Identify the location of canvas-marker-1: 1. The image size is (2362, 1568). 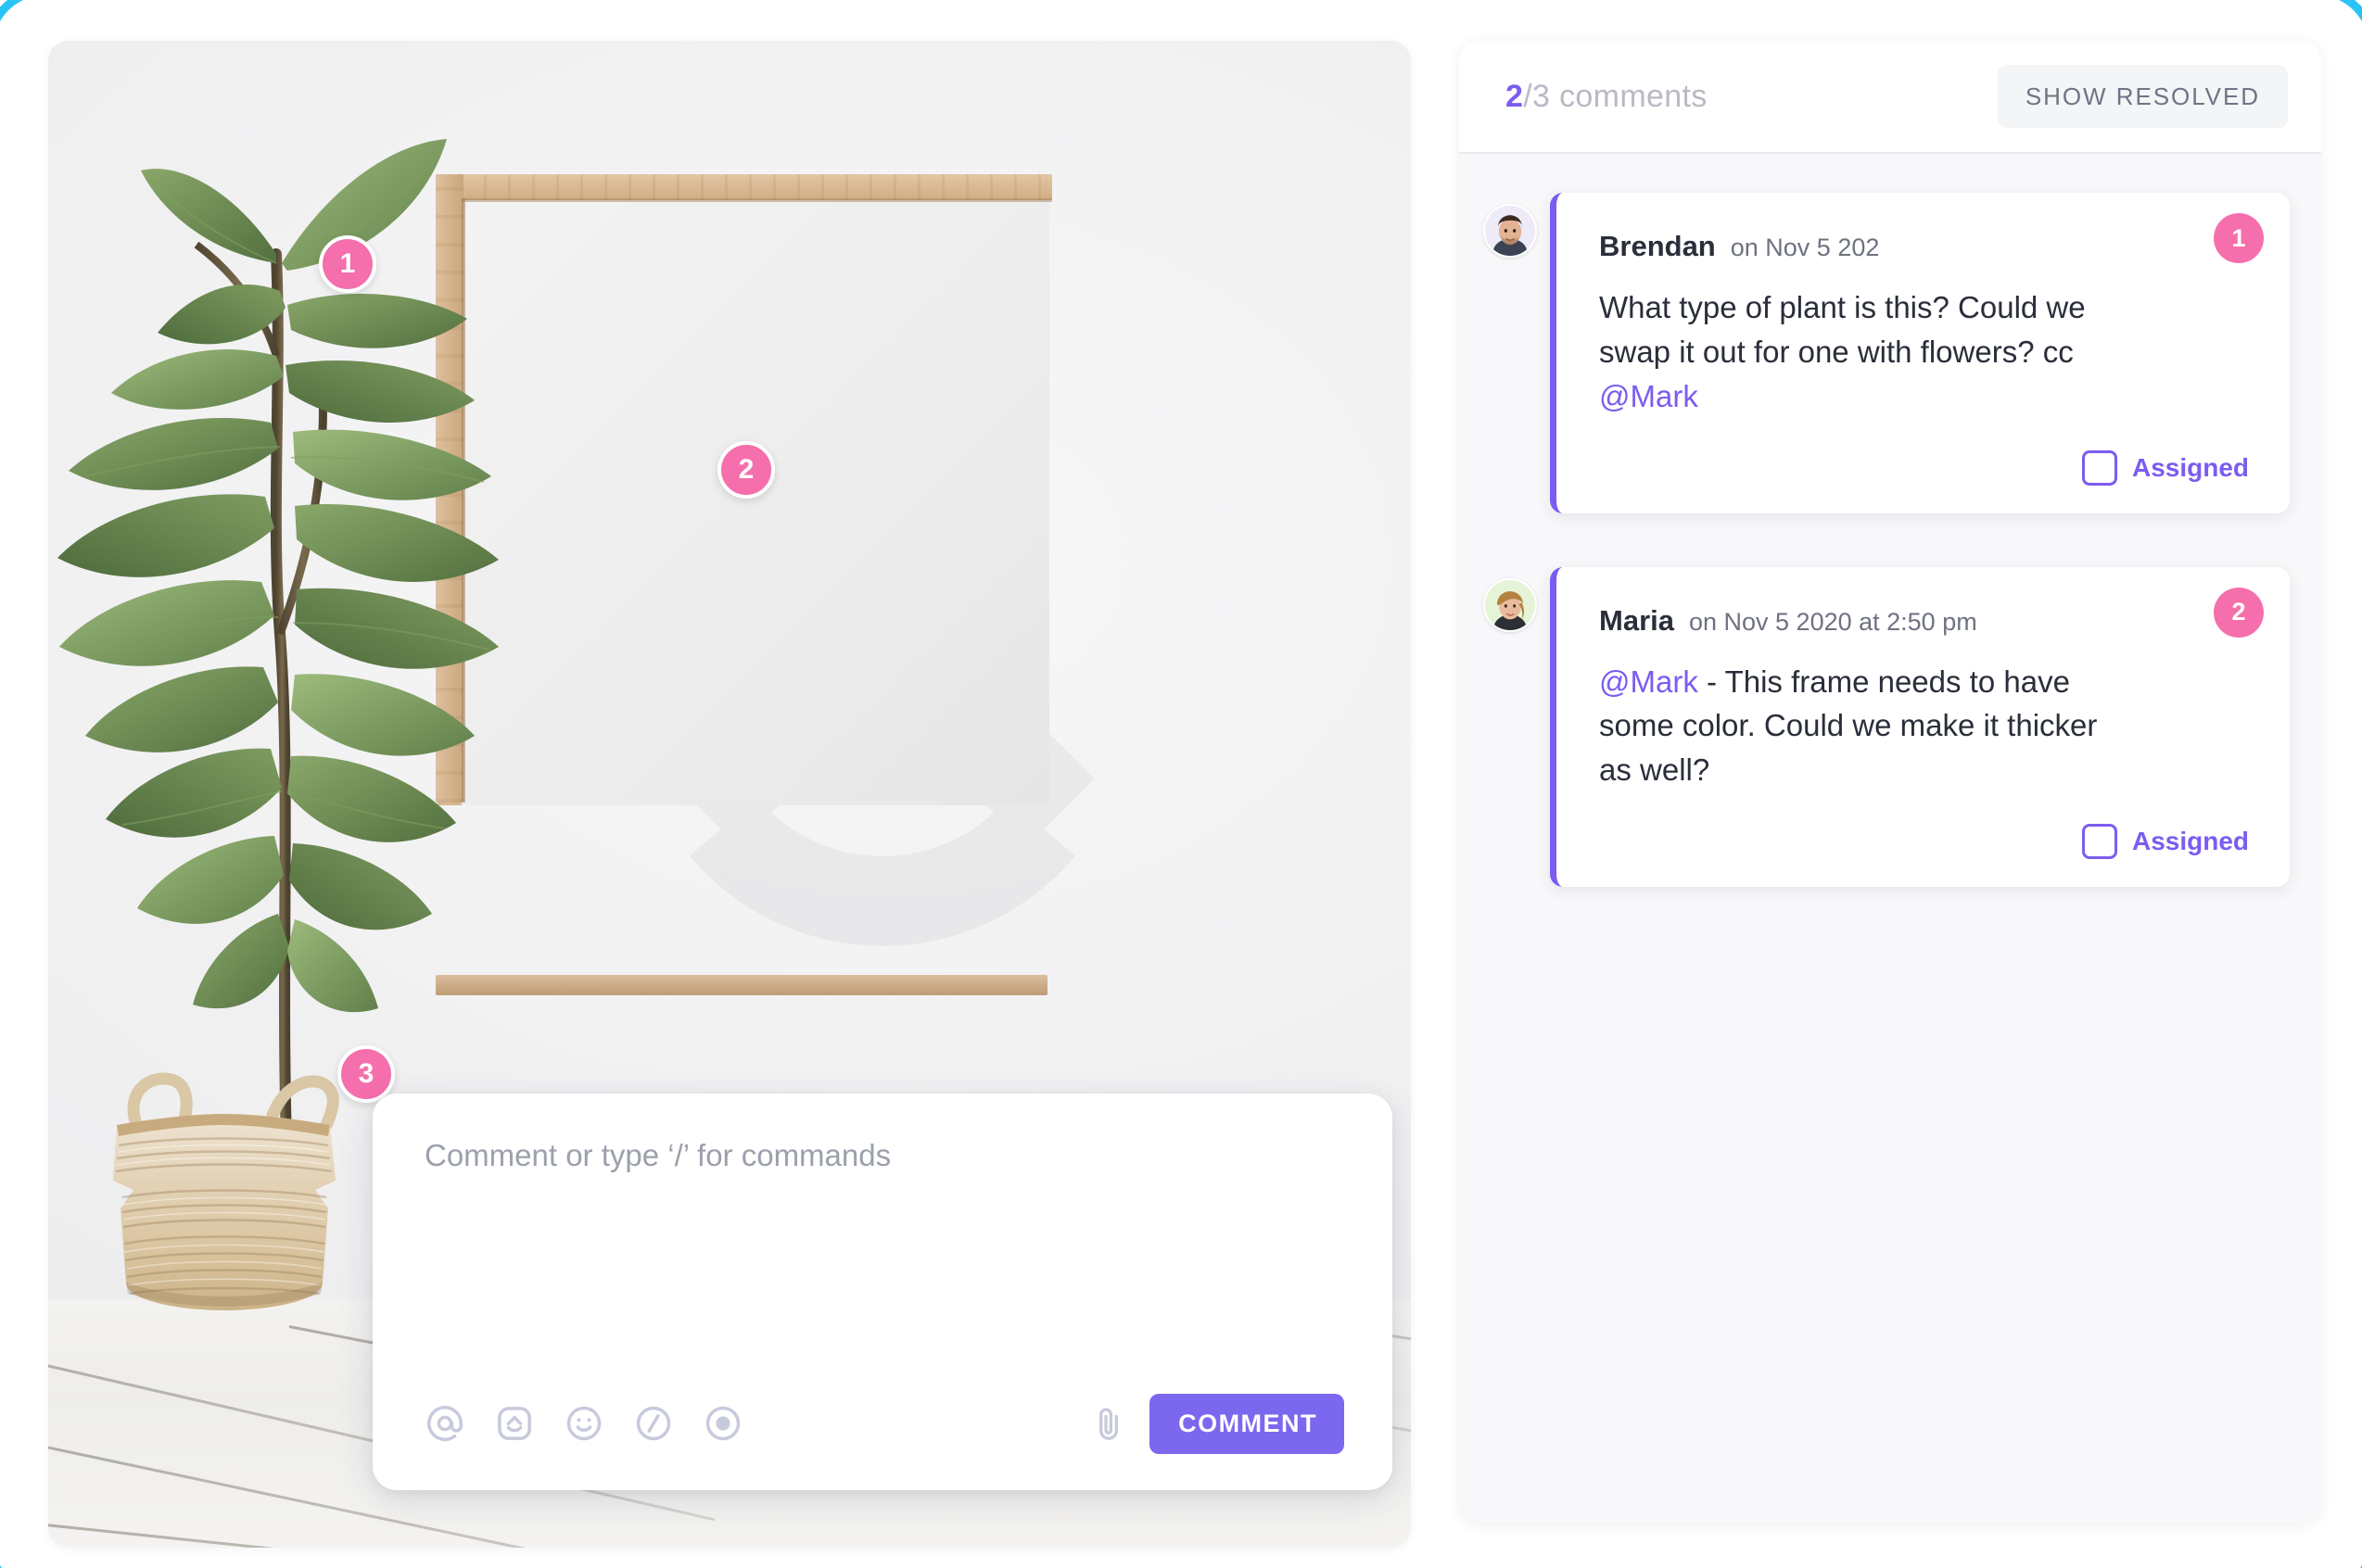
(348, 264).